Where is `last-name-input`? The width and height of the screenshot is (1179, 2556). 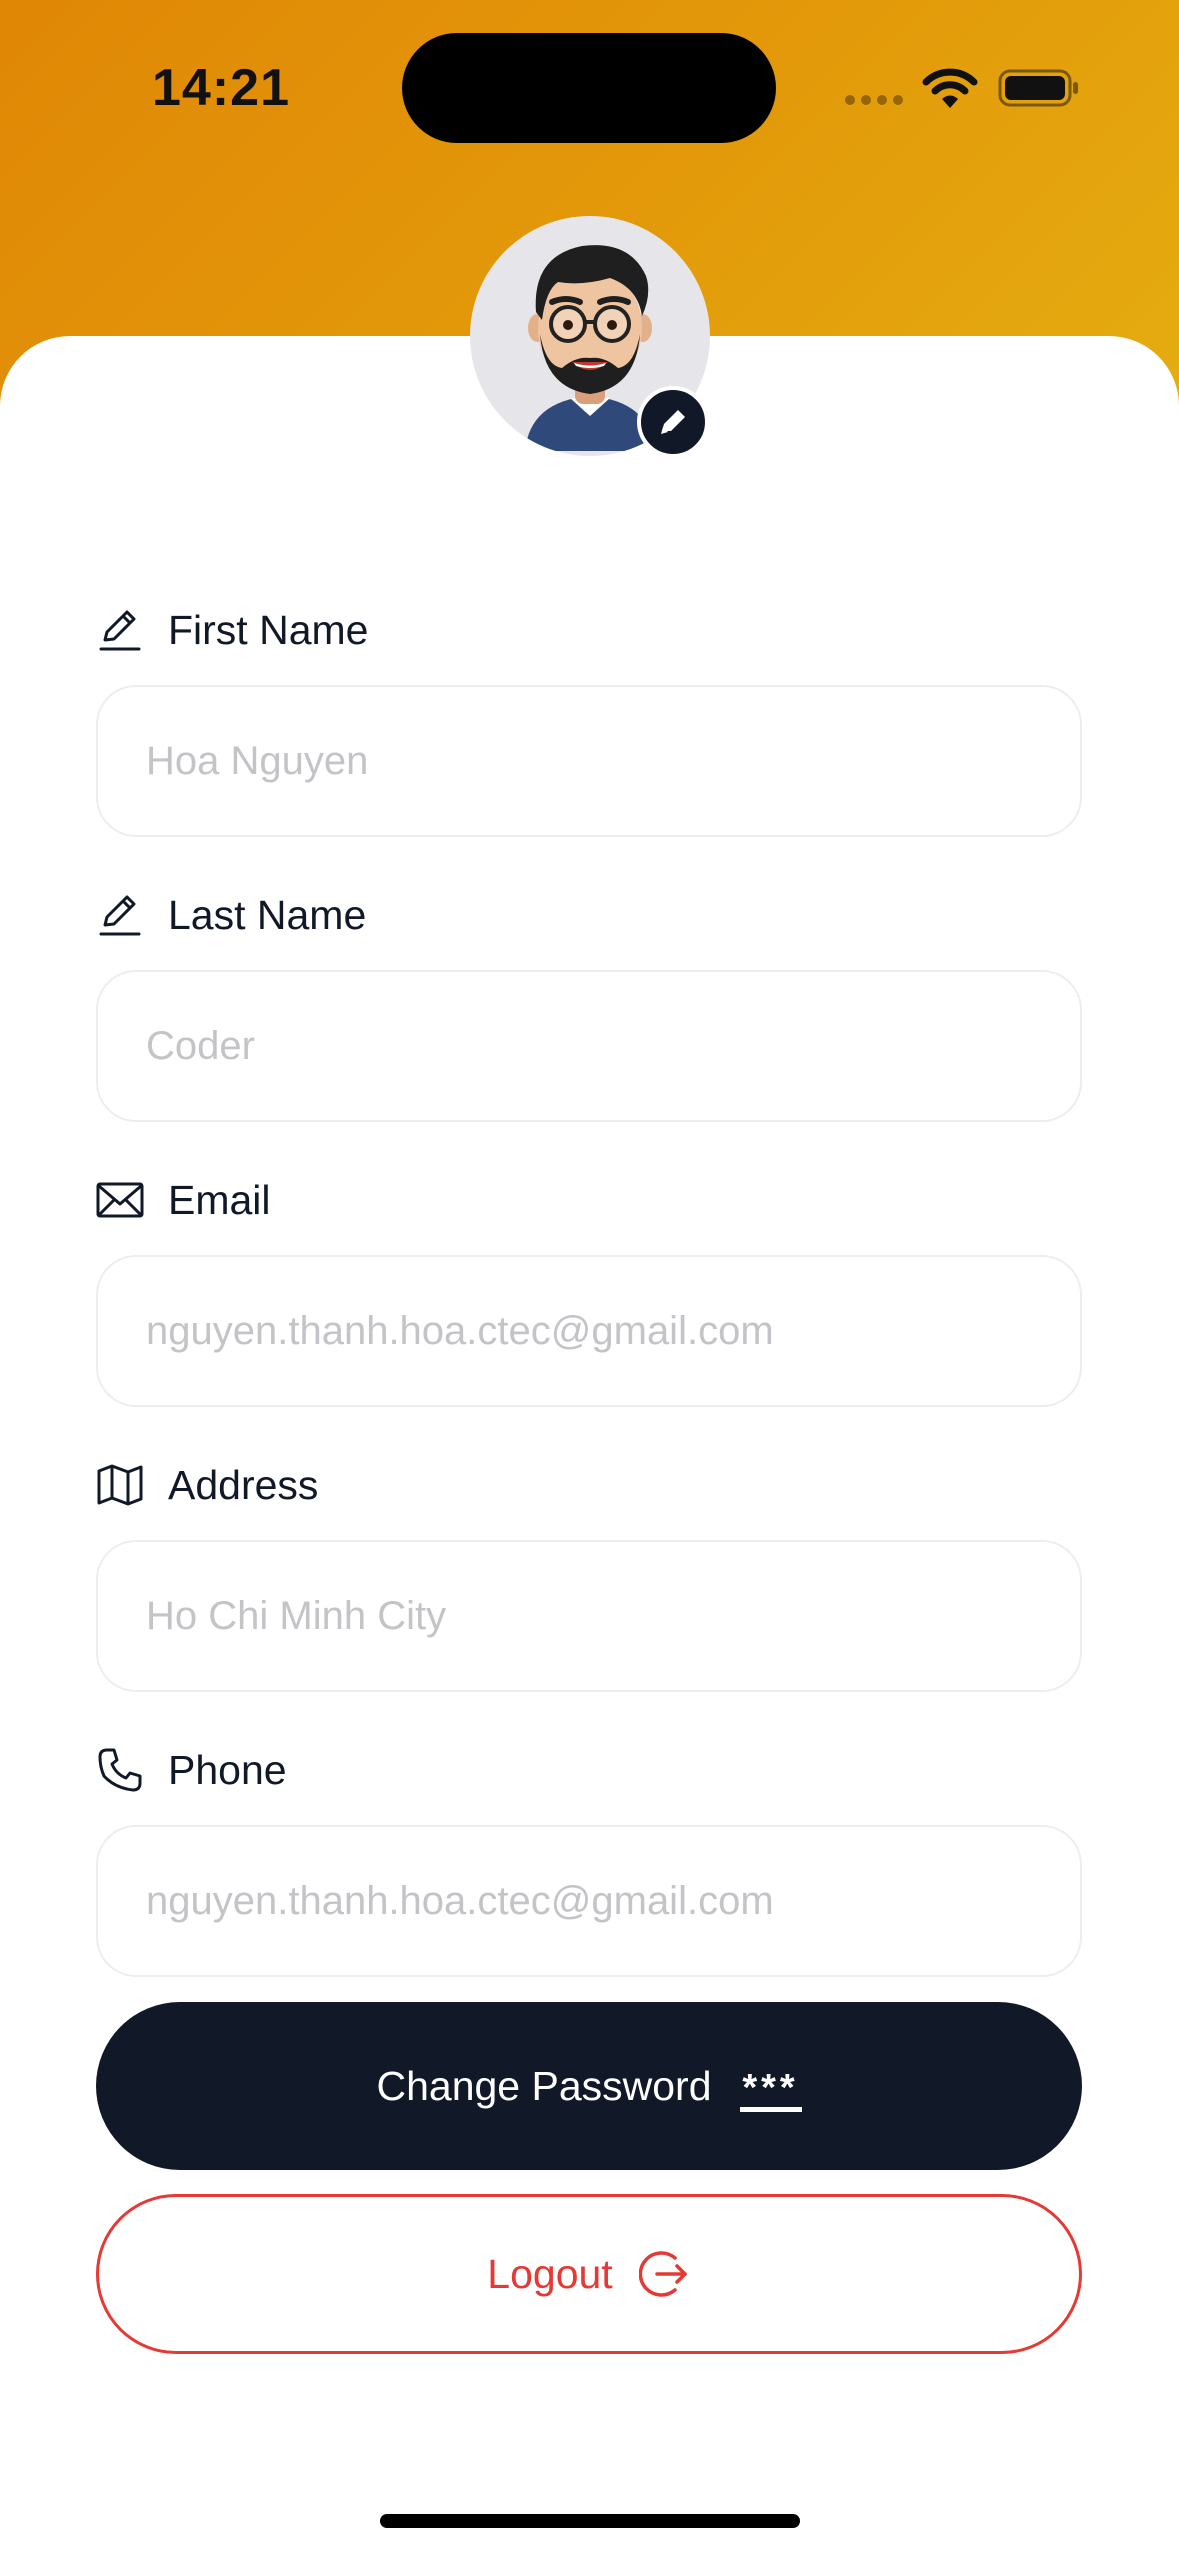
last-name-input is located at coordinates (589, 1046).